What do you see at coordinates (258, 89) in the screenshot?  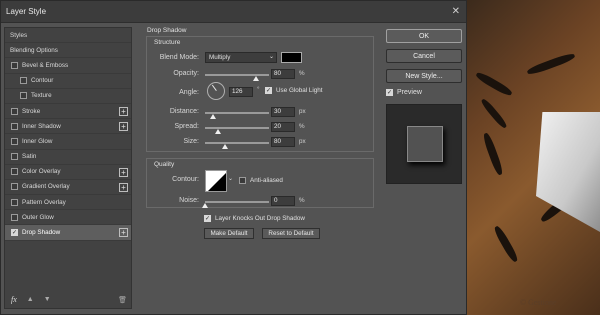 I see `angle-unit: °` at bounding box center [258, 89].